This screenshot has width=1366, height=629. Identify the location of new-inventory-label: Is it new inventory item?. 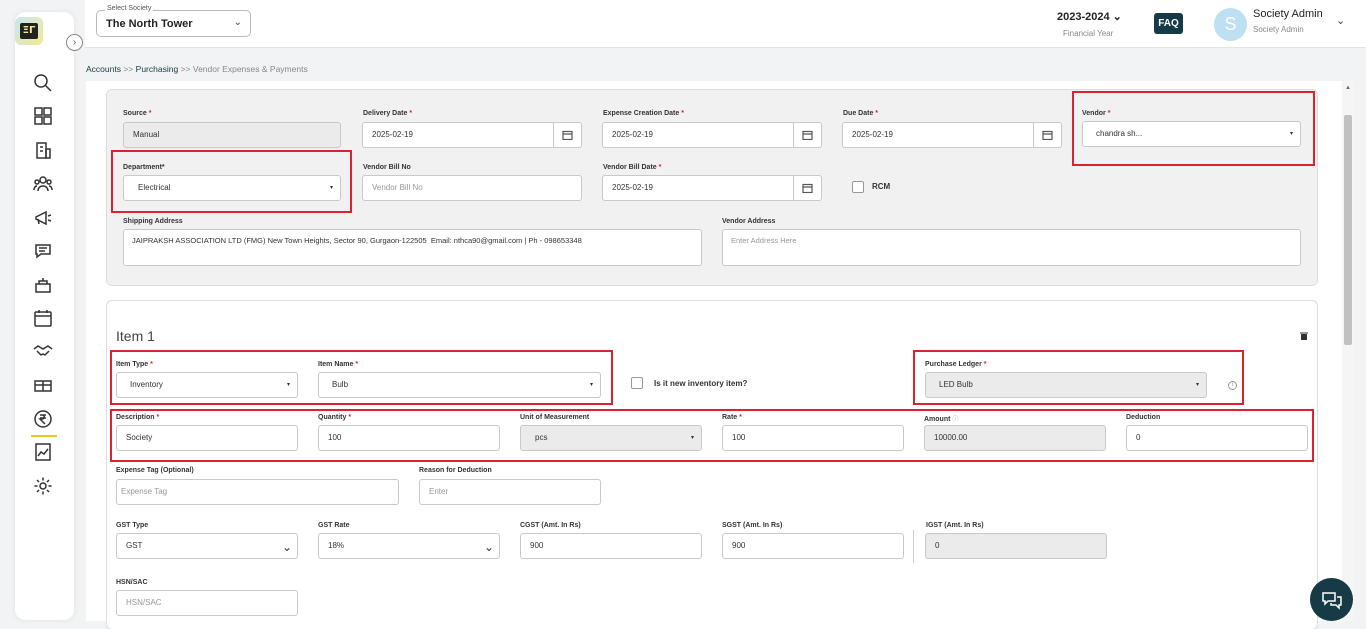
(701, 383).